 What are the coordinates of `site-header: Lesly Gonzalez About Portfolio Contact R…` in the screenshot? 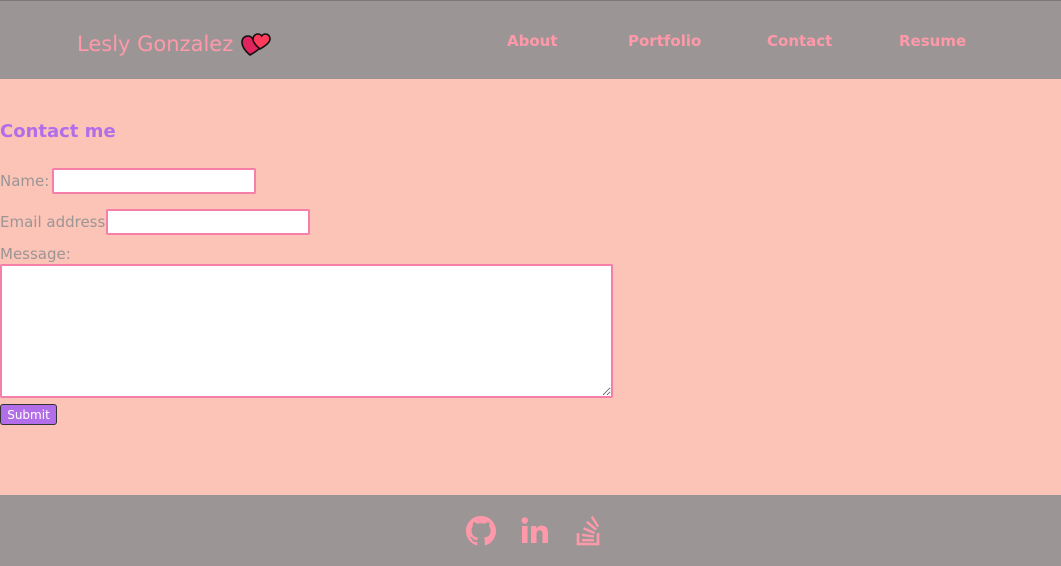 It's located at (530, 39).